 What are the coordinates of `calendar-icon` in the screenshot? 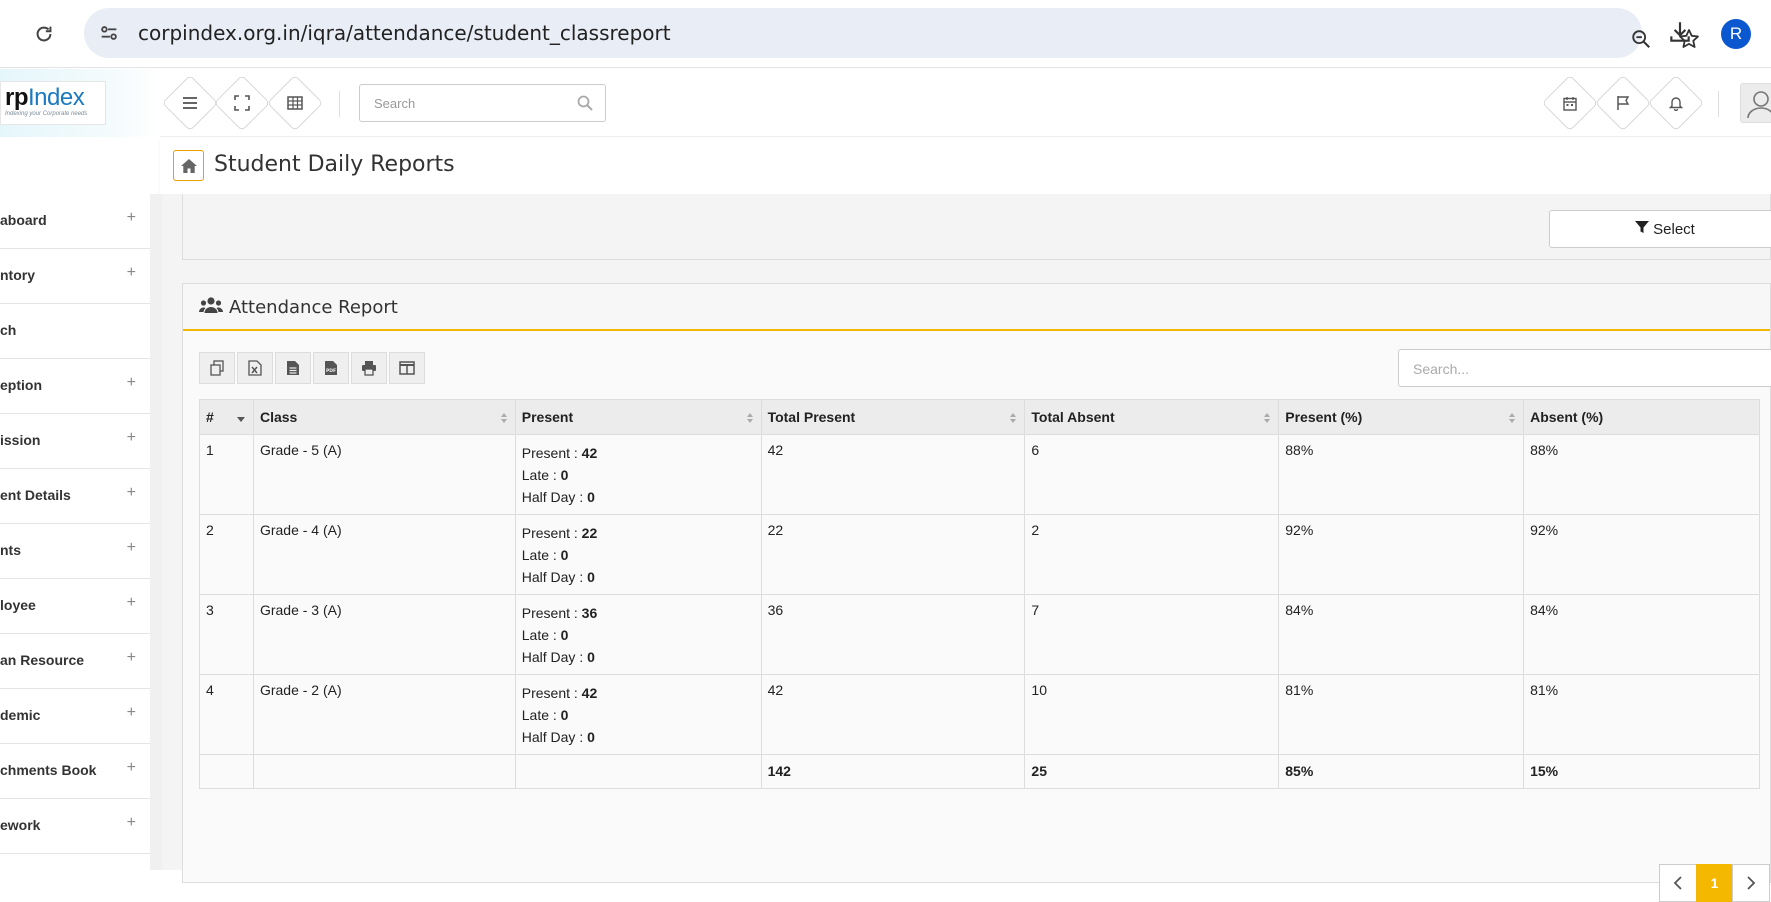 It's located at (1570, 103).